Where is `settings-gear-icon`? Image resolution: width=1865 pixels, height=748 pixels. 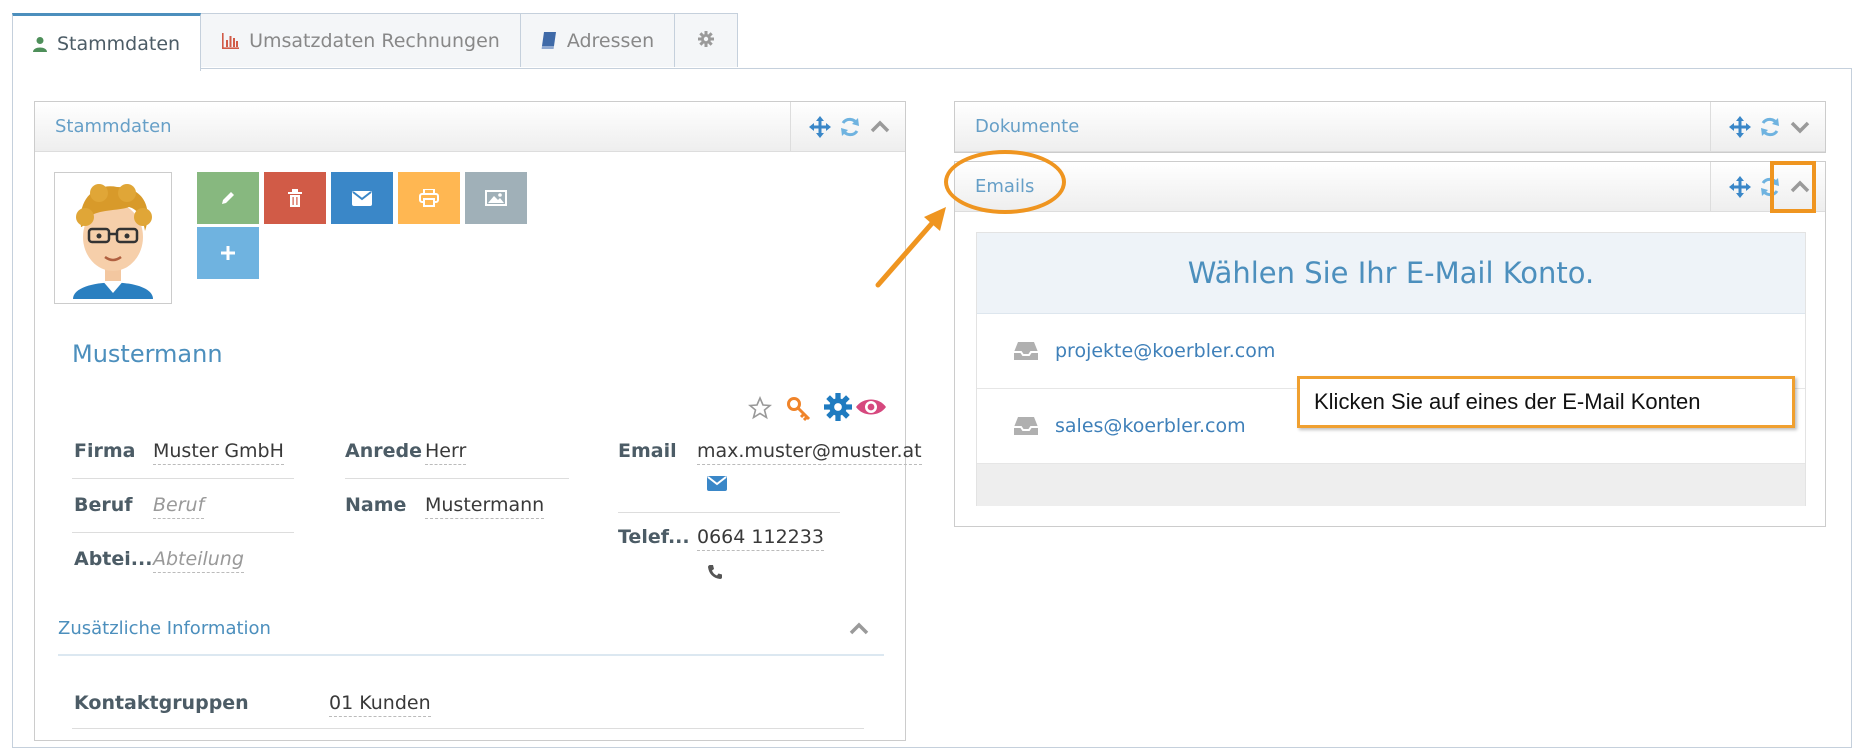 settings-gear-icon is located at coordinates (838, 409).